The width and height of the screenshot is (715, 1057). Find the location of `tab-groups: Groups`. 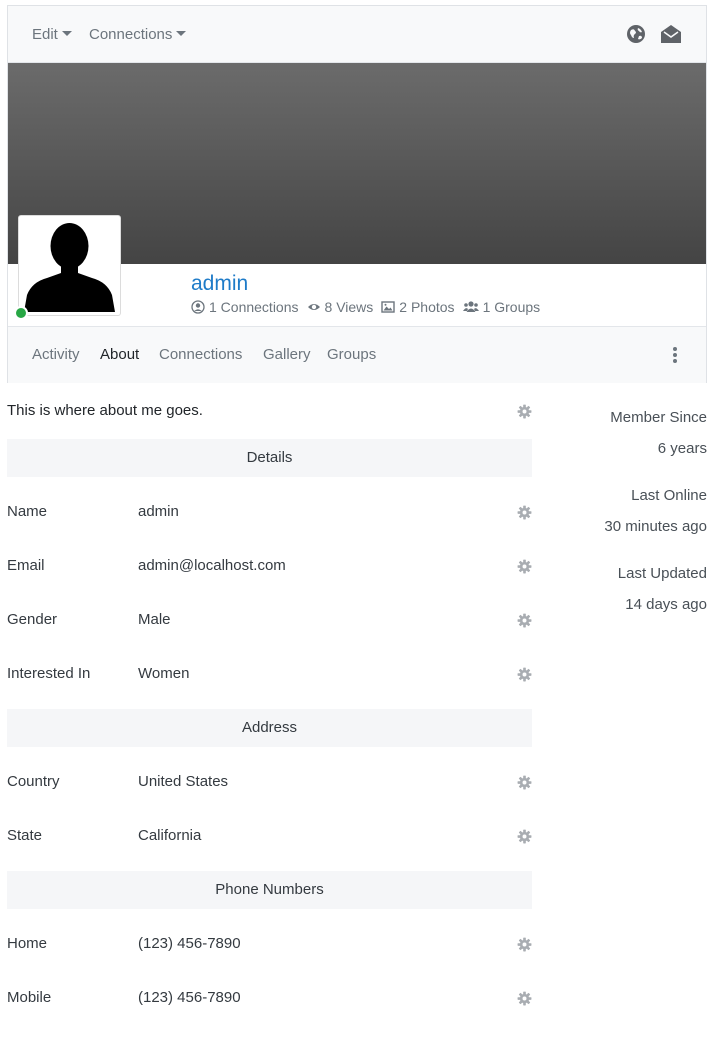

tab-groups: Groups is located at coordinates (351, 354).